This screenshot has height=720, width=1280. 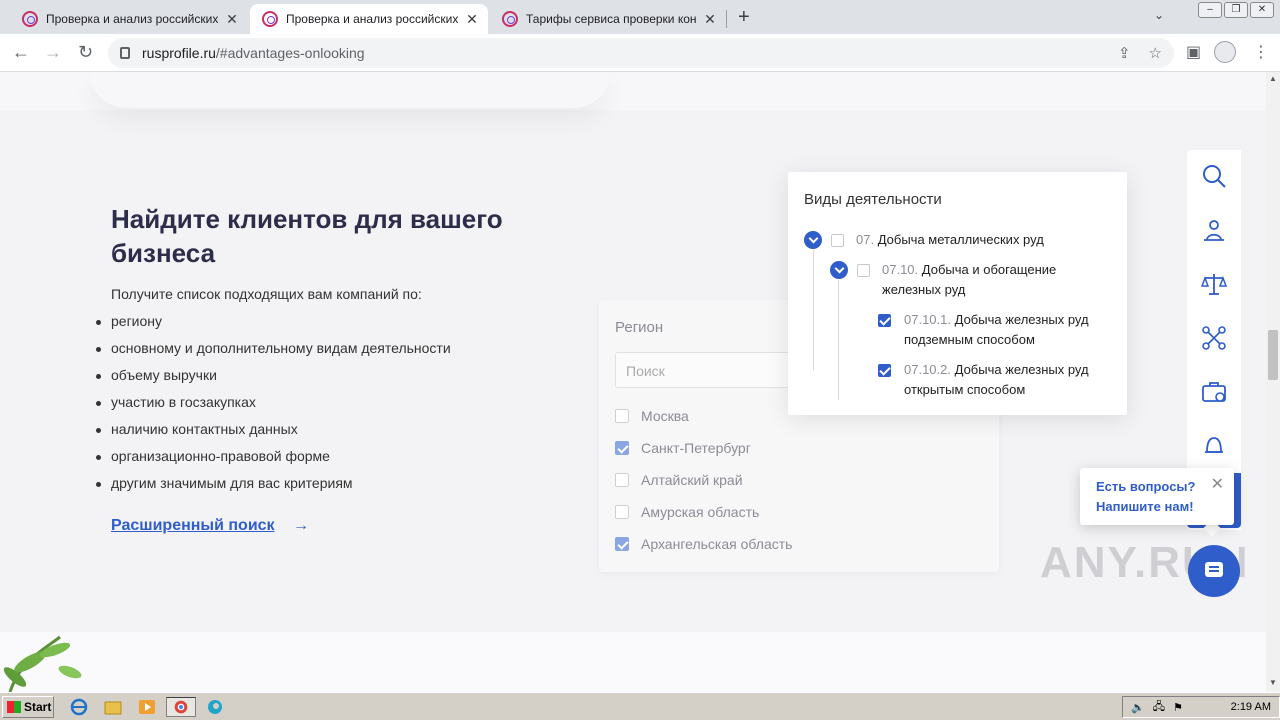 I want to click on chat-open-button, so click(x=1214, y=571).